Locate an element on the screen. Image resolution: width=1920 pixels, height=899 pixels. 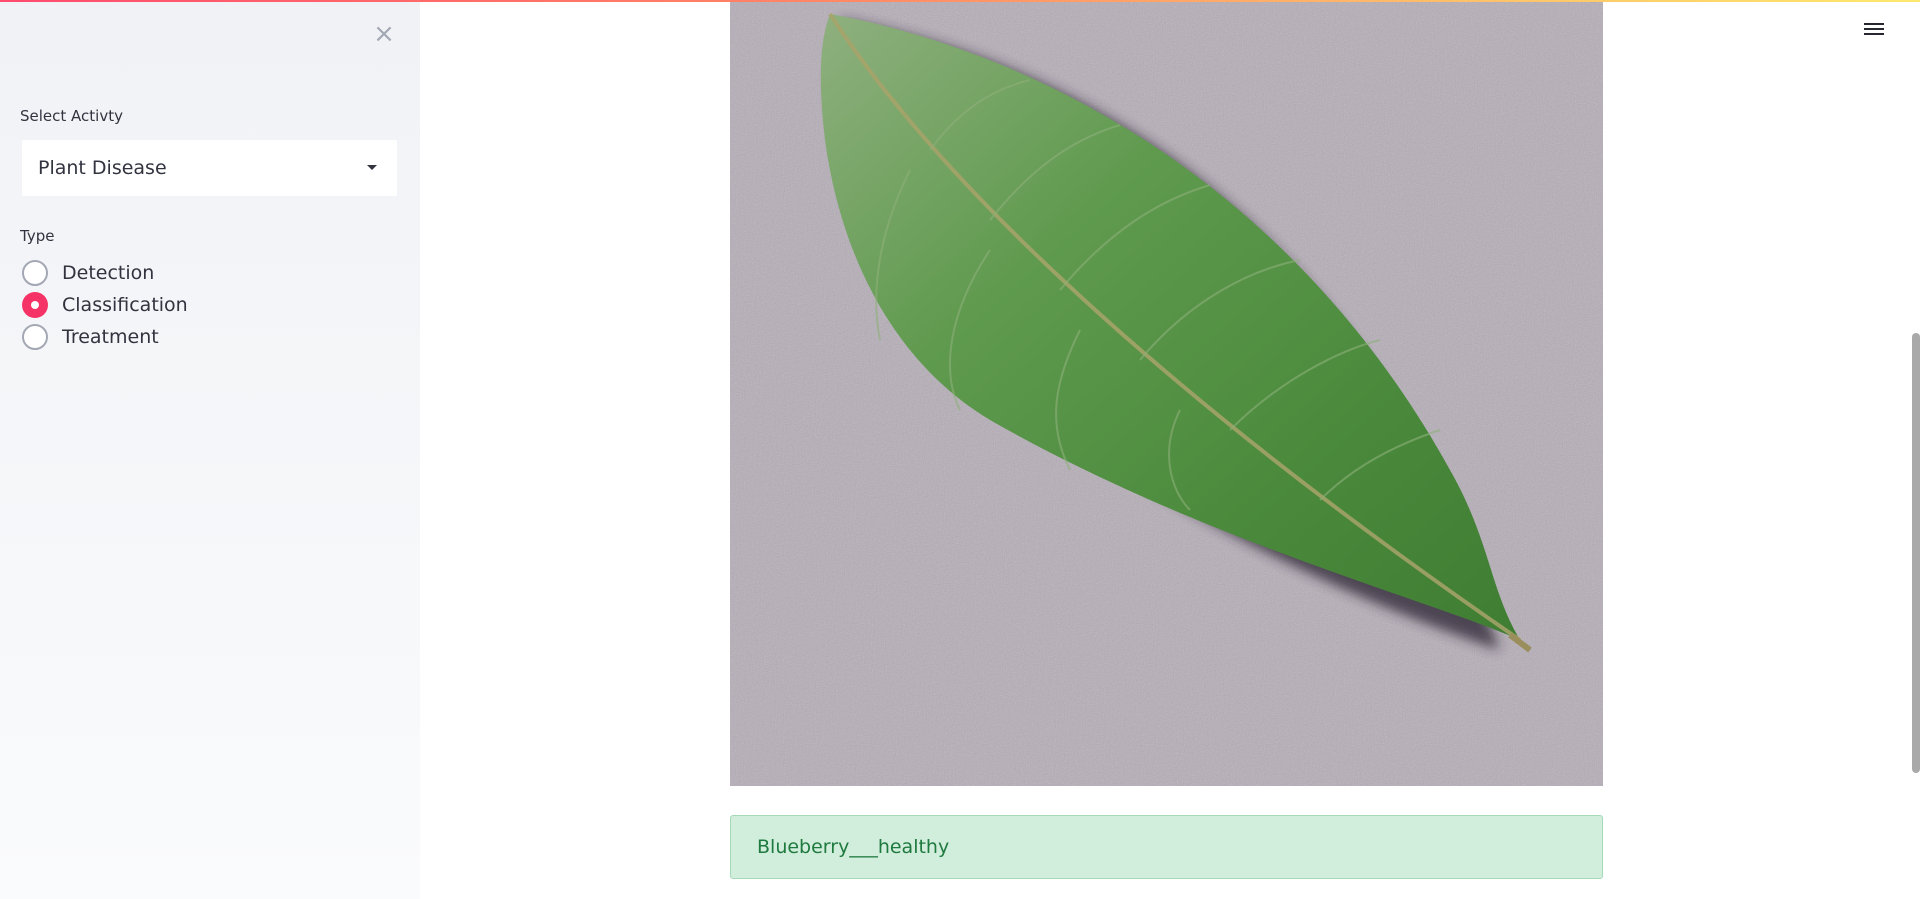
close-icon: × is located at coordinates (384, 34).